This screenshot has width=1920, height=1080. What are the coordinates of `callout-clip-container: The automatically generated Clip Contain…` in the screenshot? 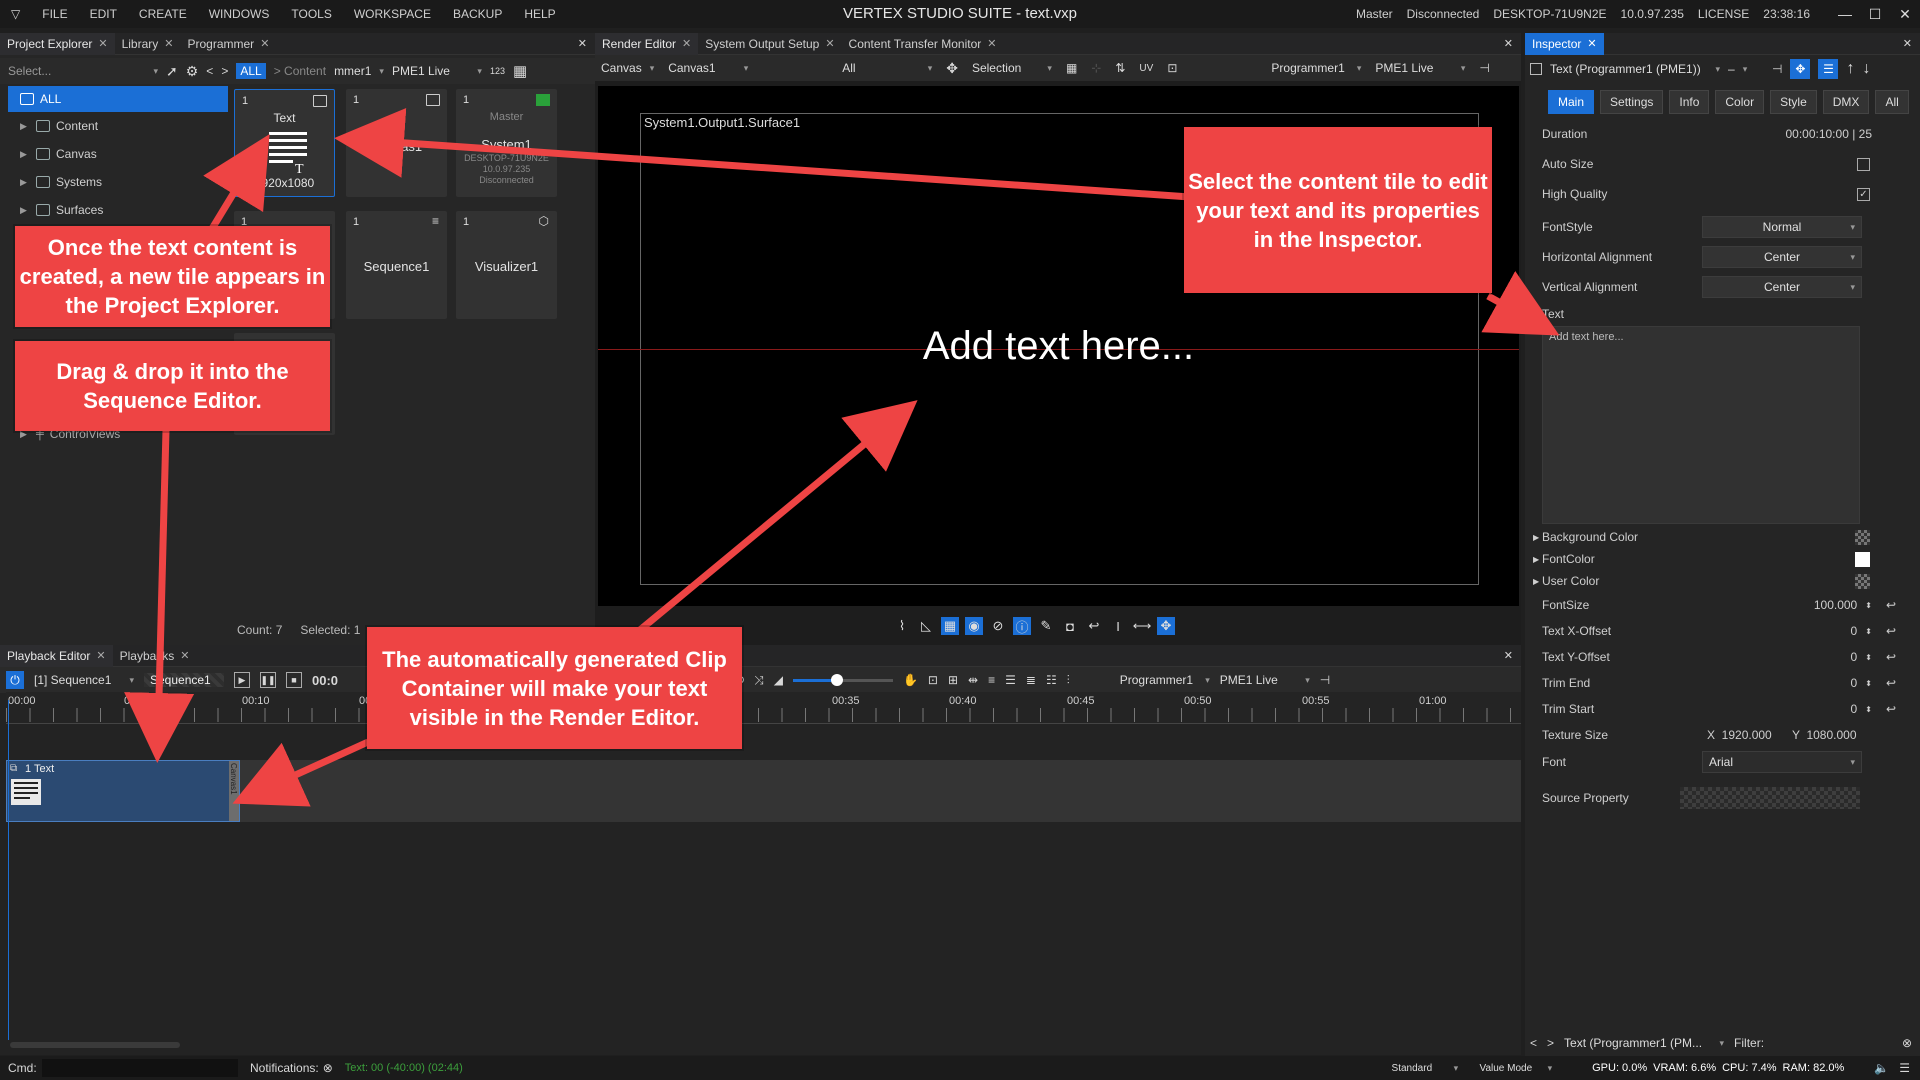 It's located at (554, 688).